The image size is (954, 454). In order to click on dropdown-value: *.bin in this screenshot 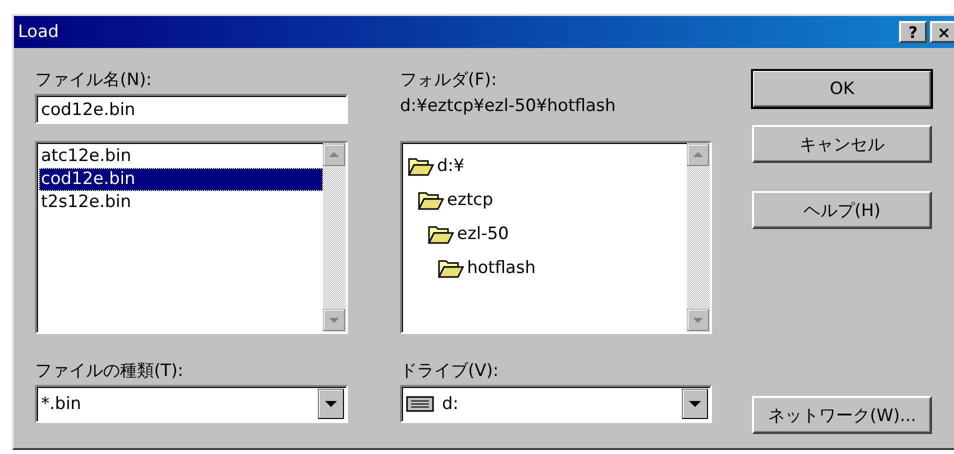, I will do `click(61, 404)`.